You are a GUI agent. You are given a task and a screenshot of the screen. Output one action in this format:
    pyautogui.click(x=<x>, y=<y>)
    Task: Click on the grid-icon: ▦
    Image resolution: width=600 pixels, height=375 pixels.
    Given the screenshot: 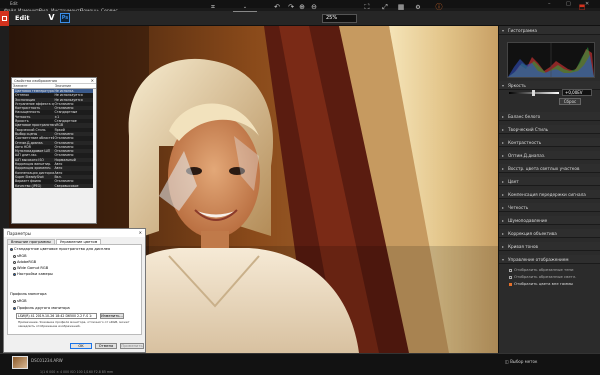 What is the action you would take?
    pyautogui.click(x=401, y=7)
    